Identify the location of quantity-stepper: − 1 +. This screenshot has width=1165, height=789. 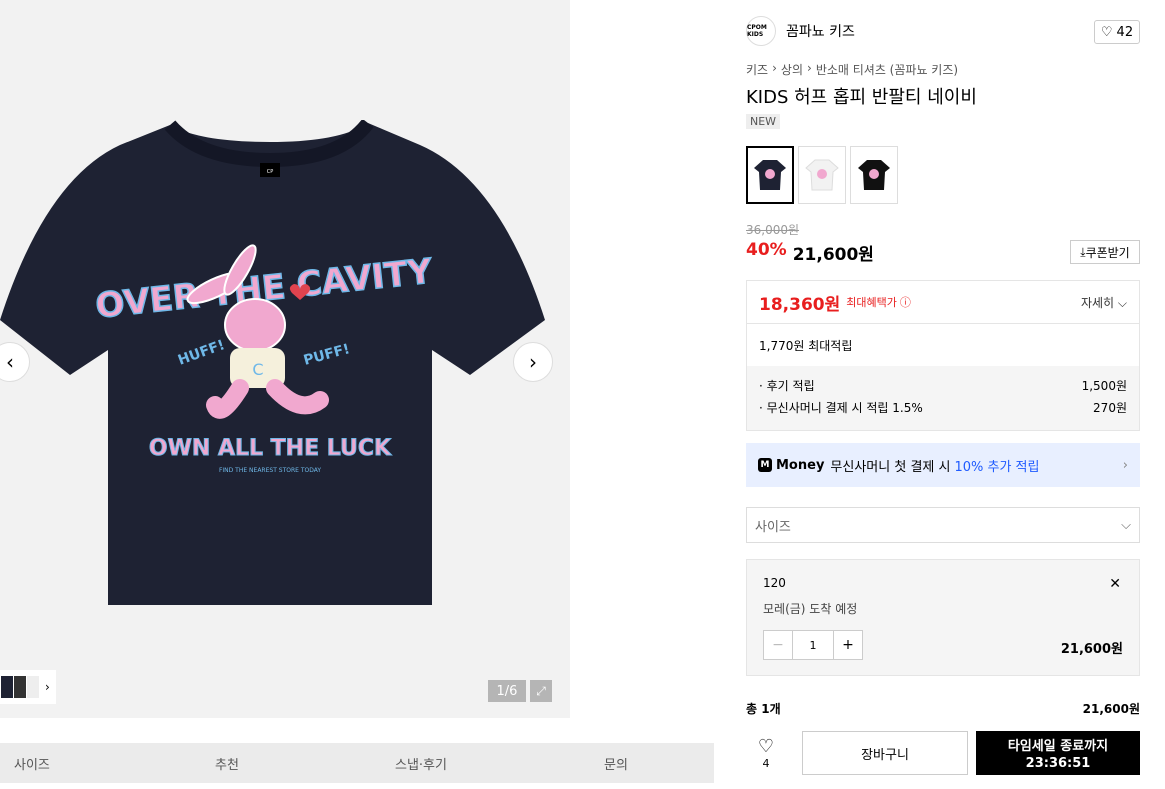
(813, 645).